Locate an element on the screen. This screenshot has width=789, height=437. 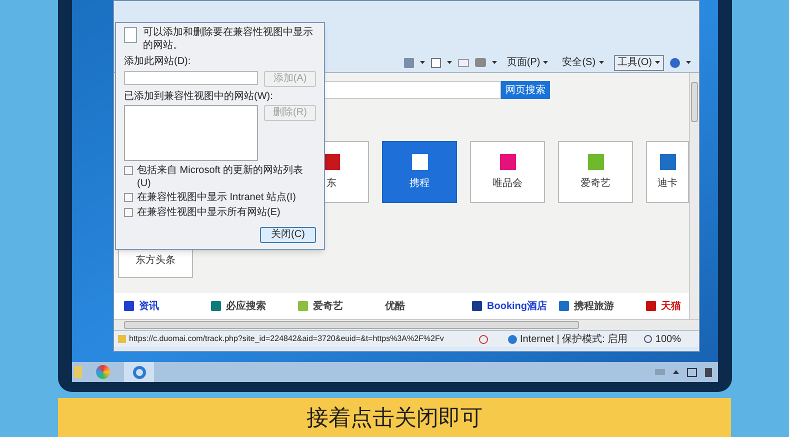
toolbar-menu: 页面(P) is located at coordinates (527, 62).